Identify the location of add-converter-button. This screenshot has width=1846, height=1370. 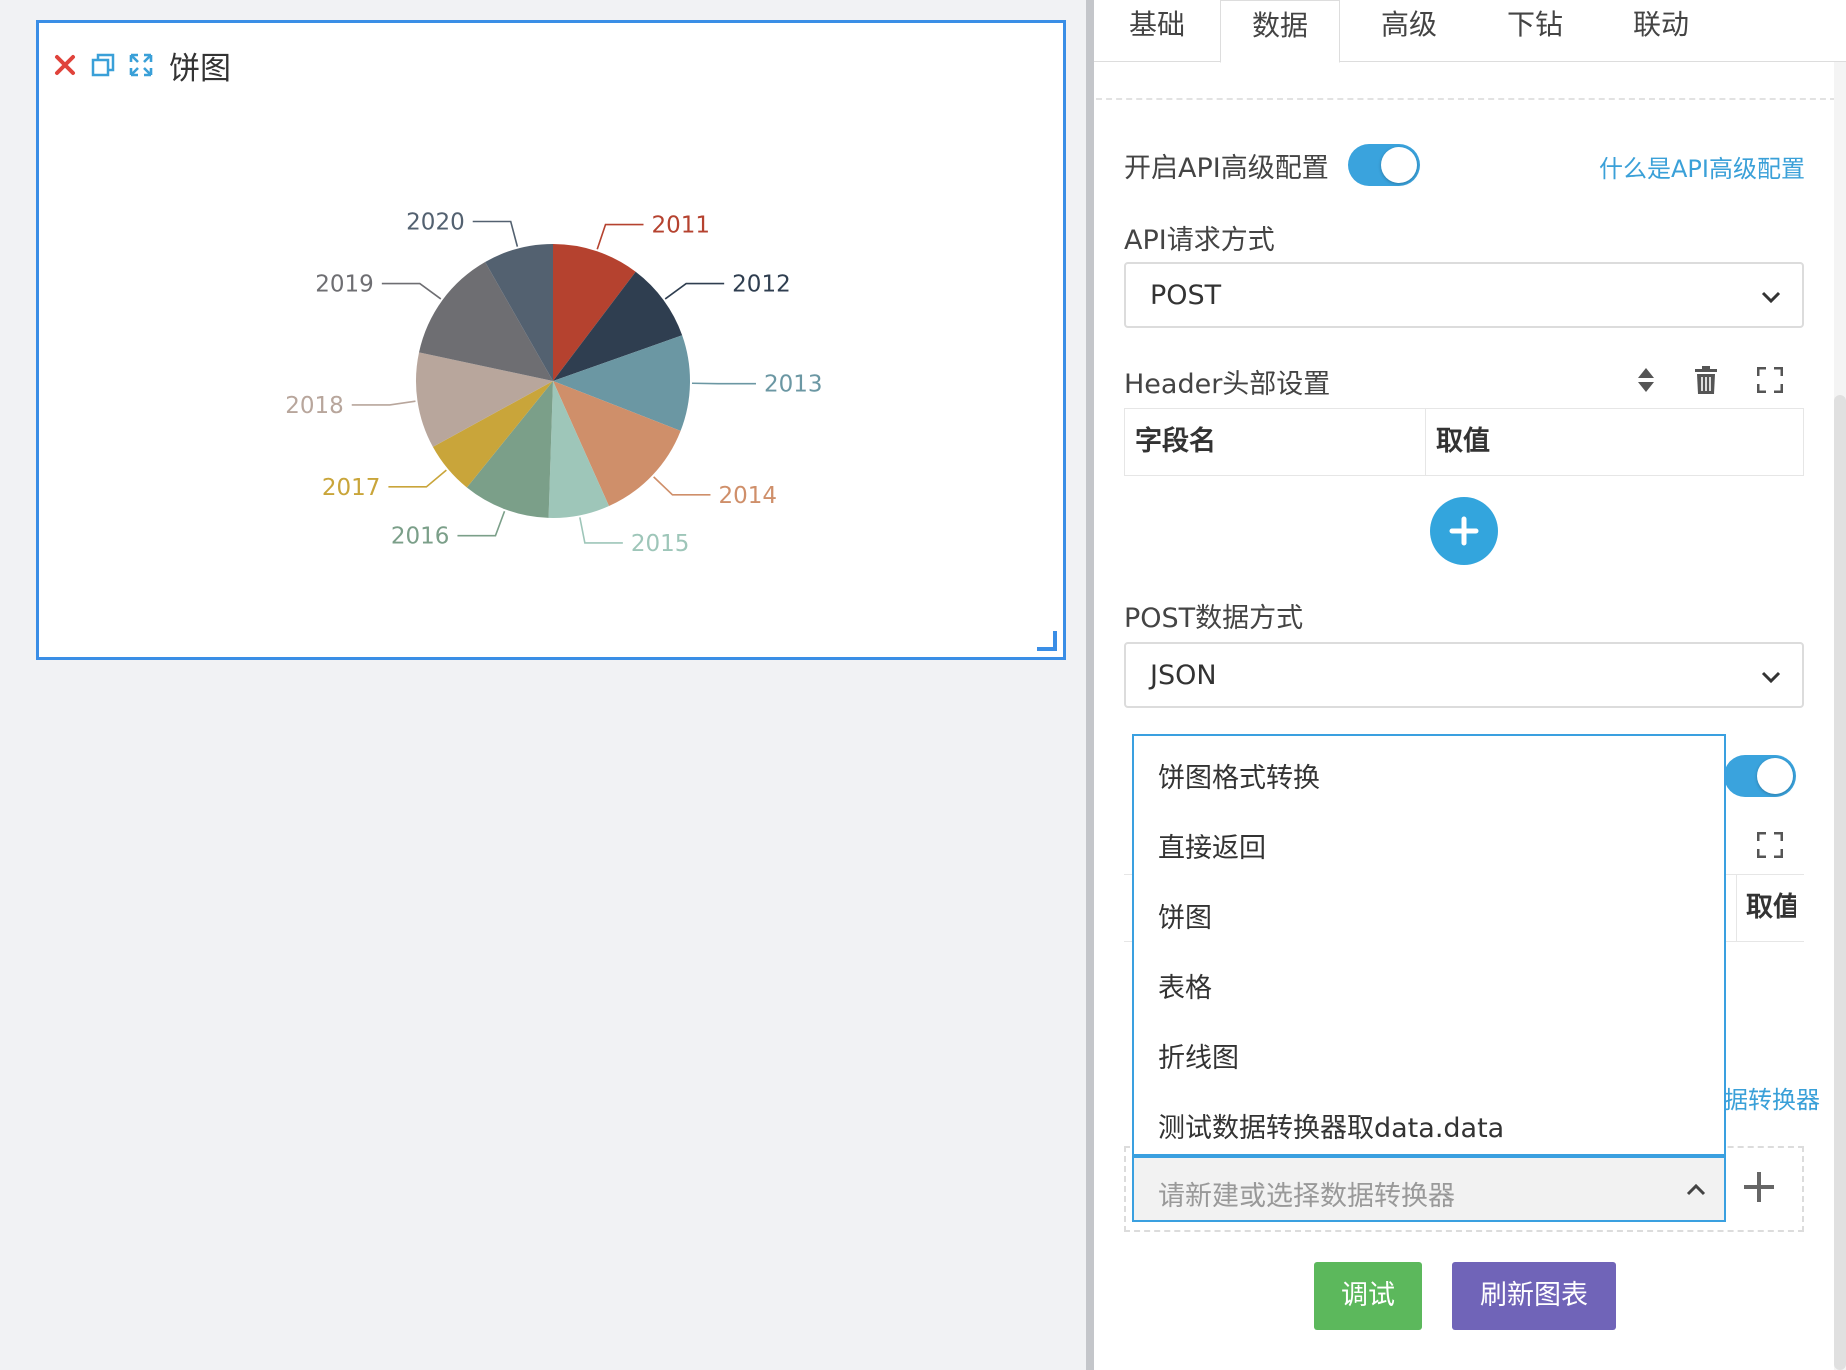
(1759, 1187).